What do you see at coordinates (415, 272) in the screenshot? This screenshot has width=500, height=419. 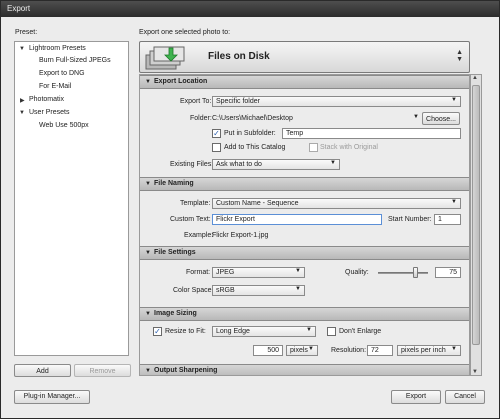 I see `quality-slider-handle` at bounding box center [415, 272].